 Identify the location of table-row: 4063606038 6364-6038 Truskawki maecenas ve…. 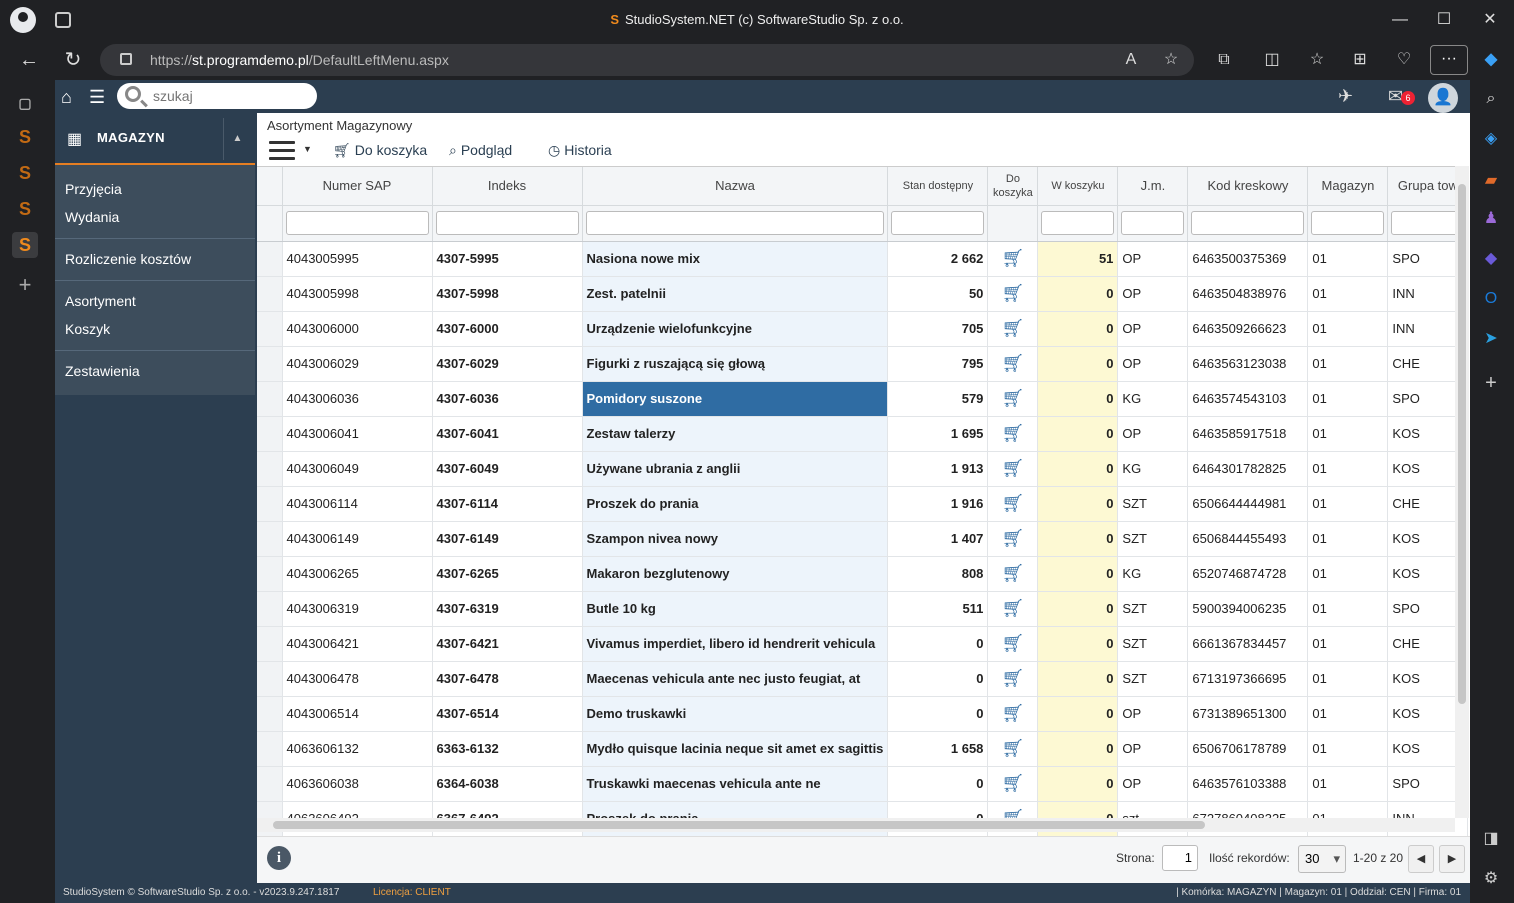
(863, 784).